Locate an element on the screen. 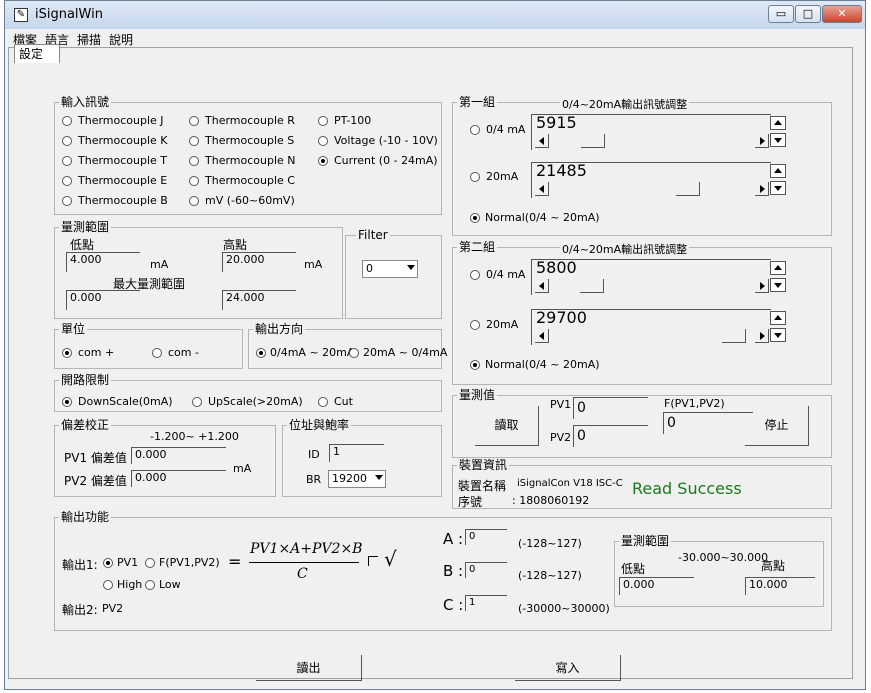 Image resolution: width=871 pixels, height=693 pixels. offset-pv1-input: 0.000 is located at coordinates (178, 455).